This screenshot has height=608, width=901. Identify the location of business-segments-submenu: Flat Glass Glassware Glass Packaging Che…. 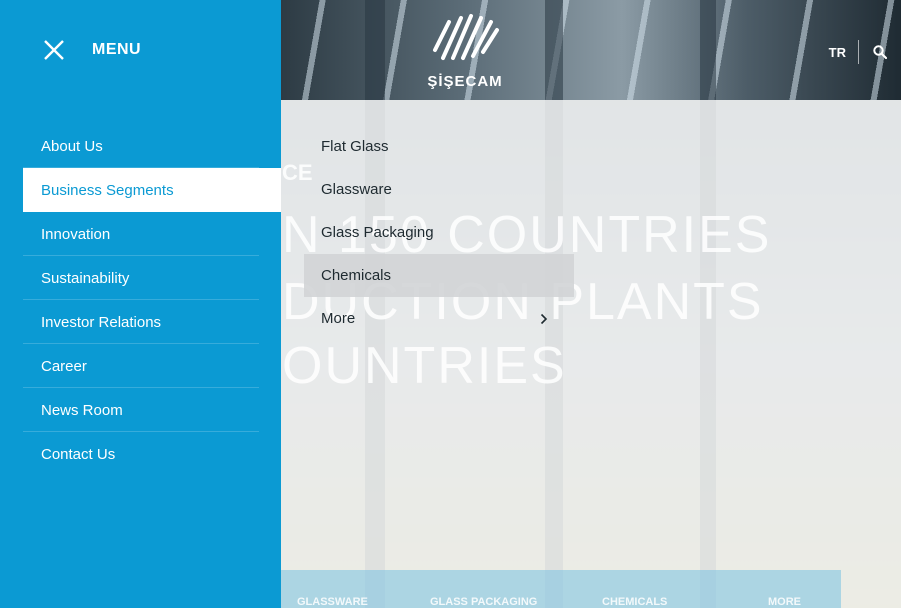
(439, 232).